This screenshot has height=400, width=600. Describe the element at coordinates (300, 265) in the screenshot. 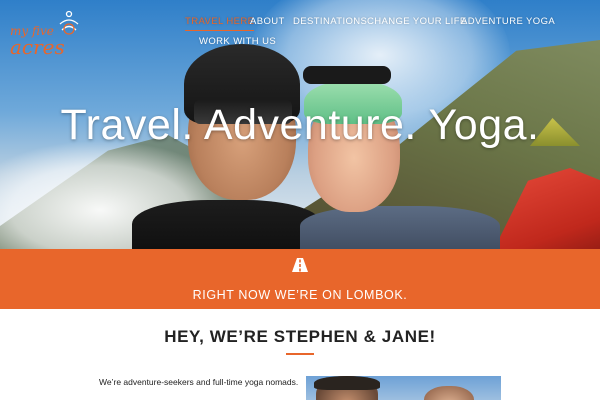

I see `road-icon` at that location.